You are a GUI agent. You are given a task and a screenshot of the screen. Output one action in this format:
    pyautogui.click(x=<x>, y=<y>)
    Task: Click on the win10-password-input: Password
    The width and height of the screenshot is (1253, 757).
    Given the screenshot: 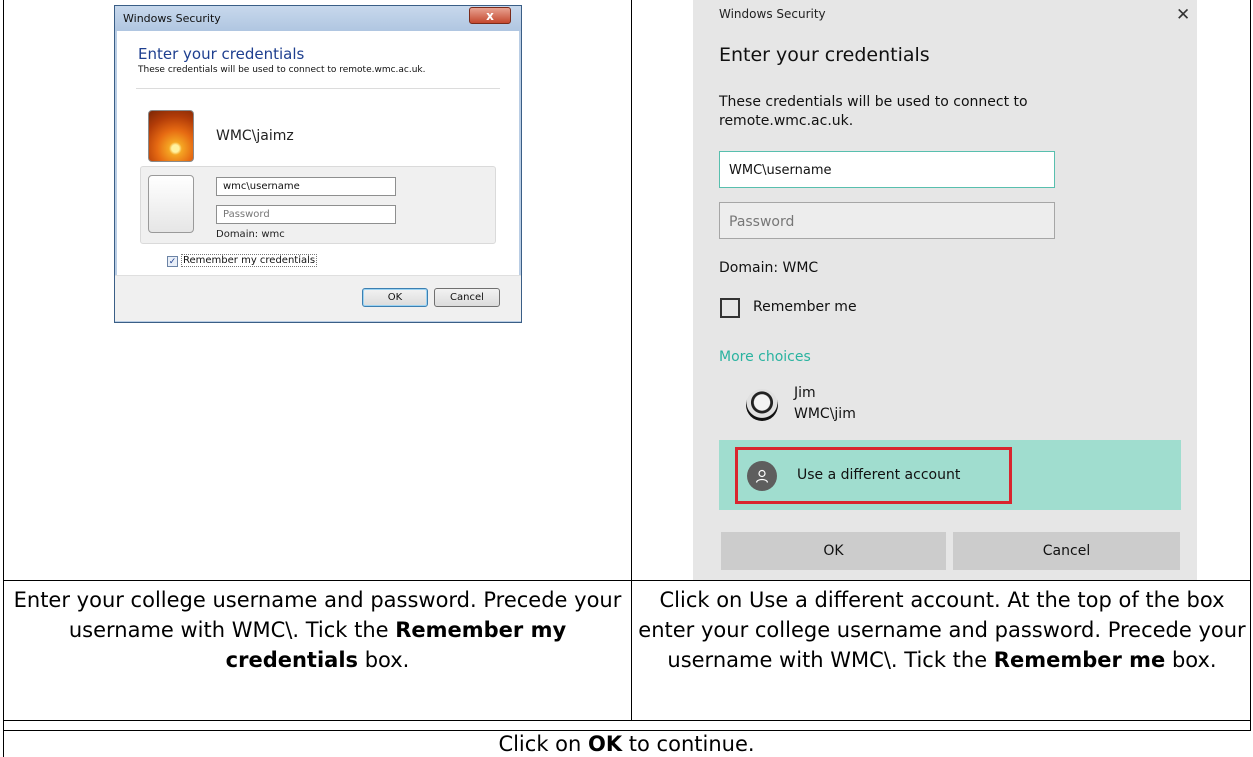 What is the action you would take?
    pyautogui.click(x=887, y=220)
    